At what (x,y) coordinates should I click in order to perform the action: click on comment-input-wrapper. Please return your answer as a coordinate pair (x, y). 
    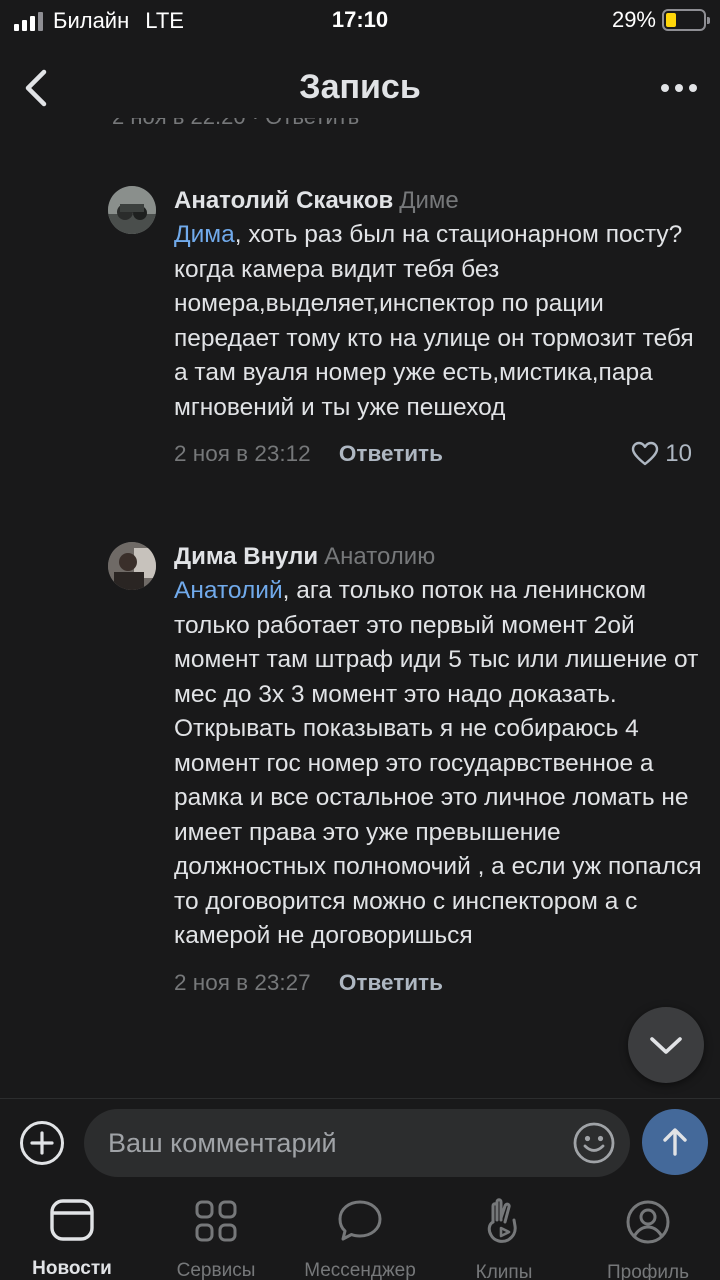
    Looking at the image, I should click on (357, 1143).